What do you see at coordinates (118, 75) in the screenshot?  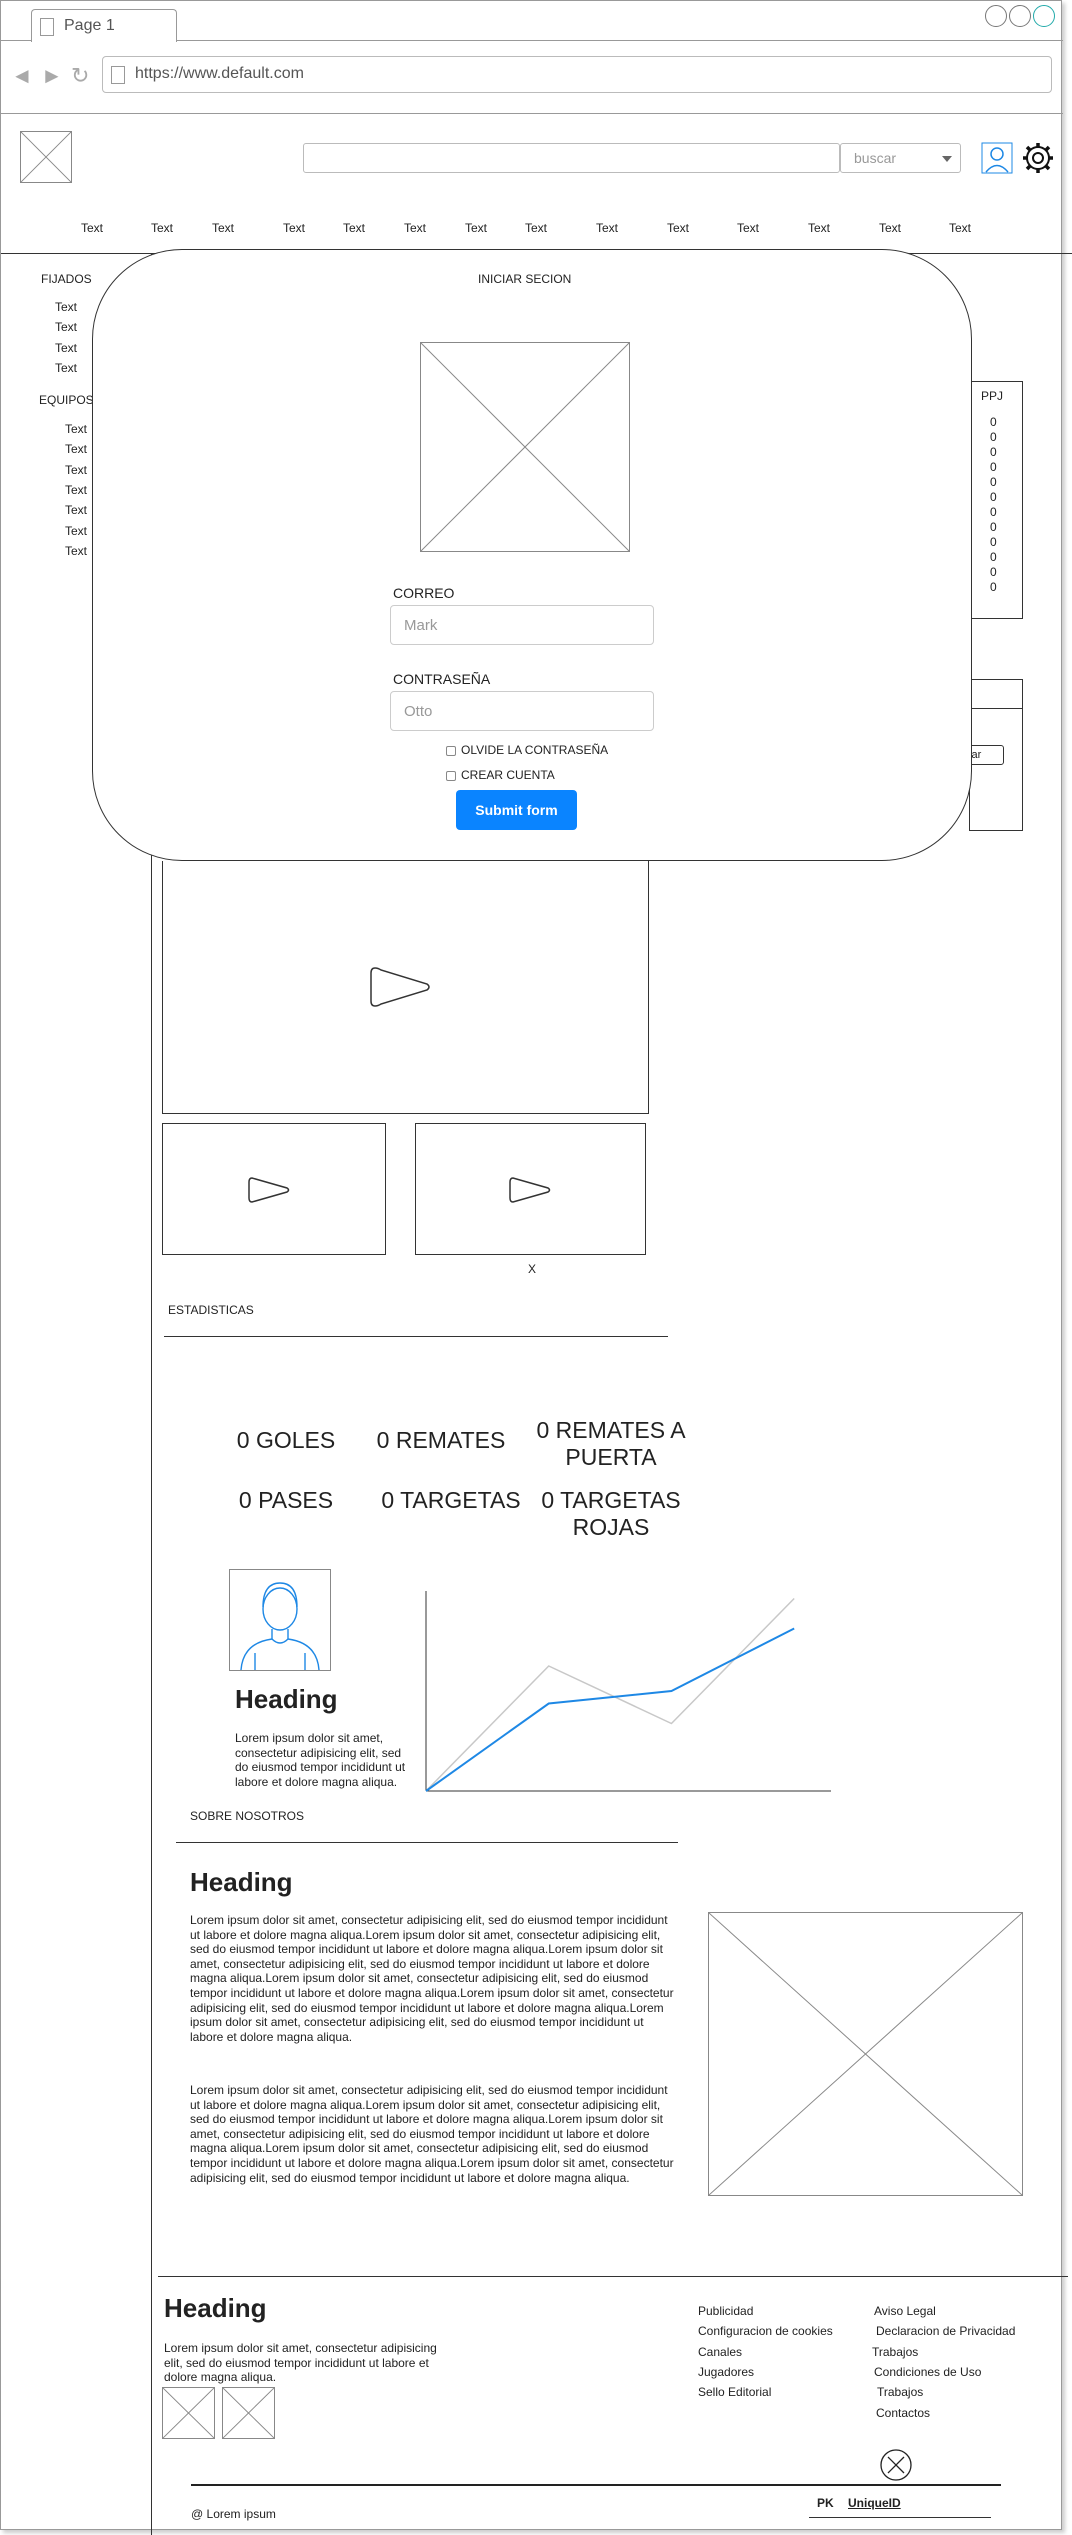 I see `page-icon` at bounding box center [118, 75].